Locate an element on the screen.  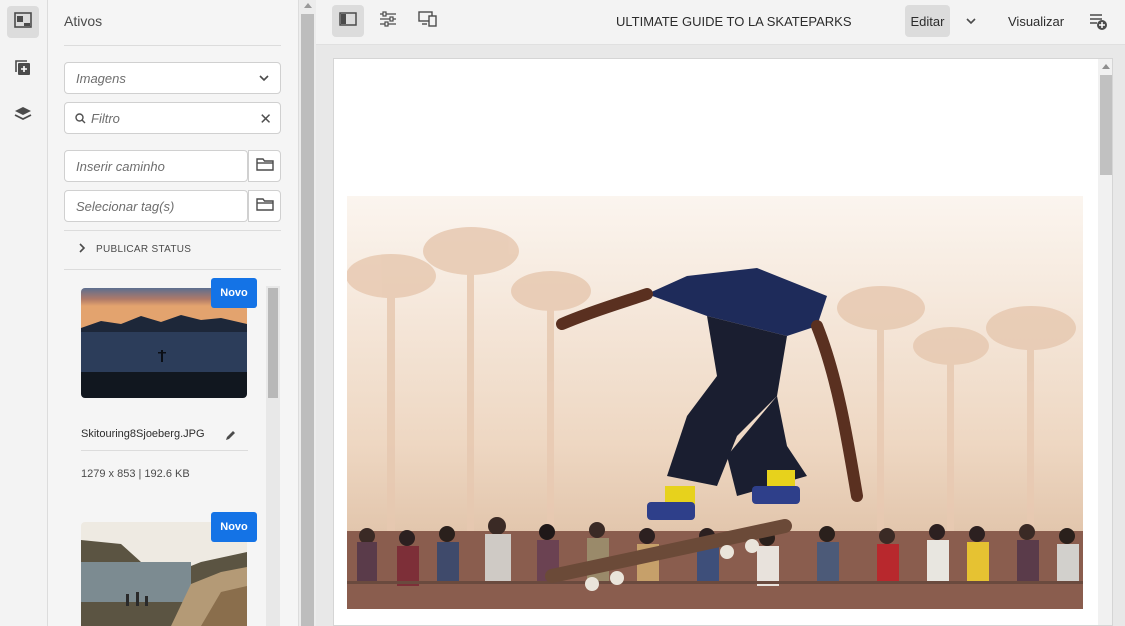
path-input: Inserir caminho is located at coordinates (156, 166).